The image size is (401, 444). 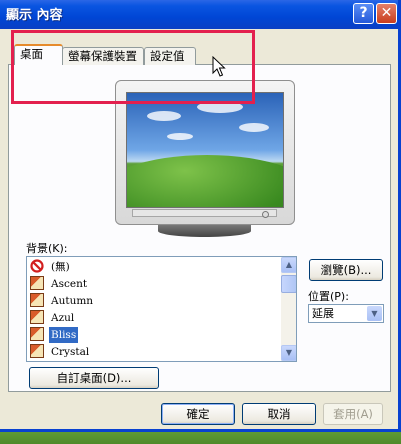 What do you see at coordinates (152, 335) in the screenshot?
I see `list-item-selected: Bliss` at bounding box center [152, 335].